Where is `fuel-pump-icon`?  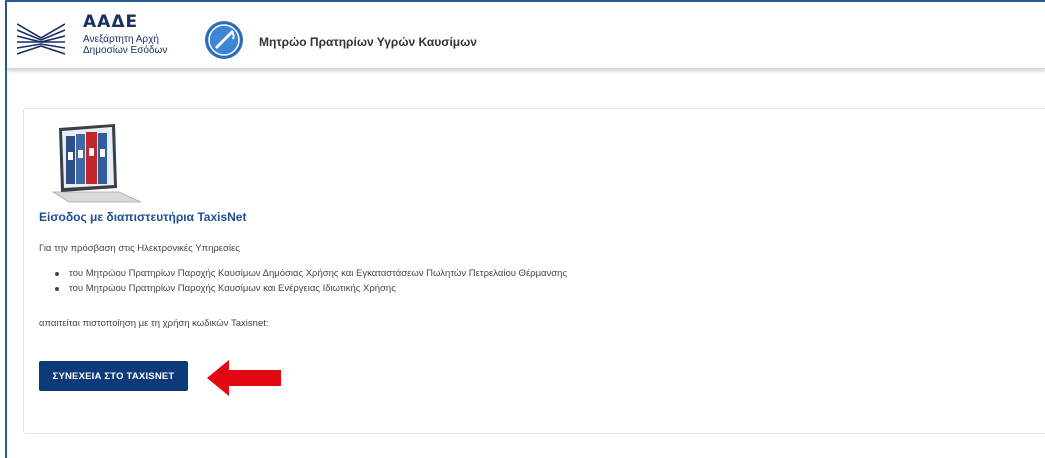
fuel-pump-icon is located at coordinates (224, 40).